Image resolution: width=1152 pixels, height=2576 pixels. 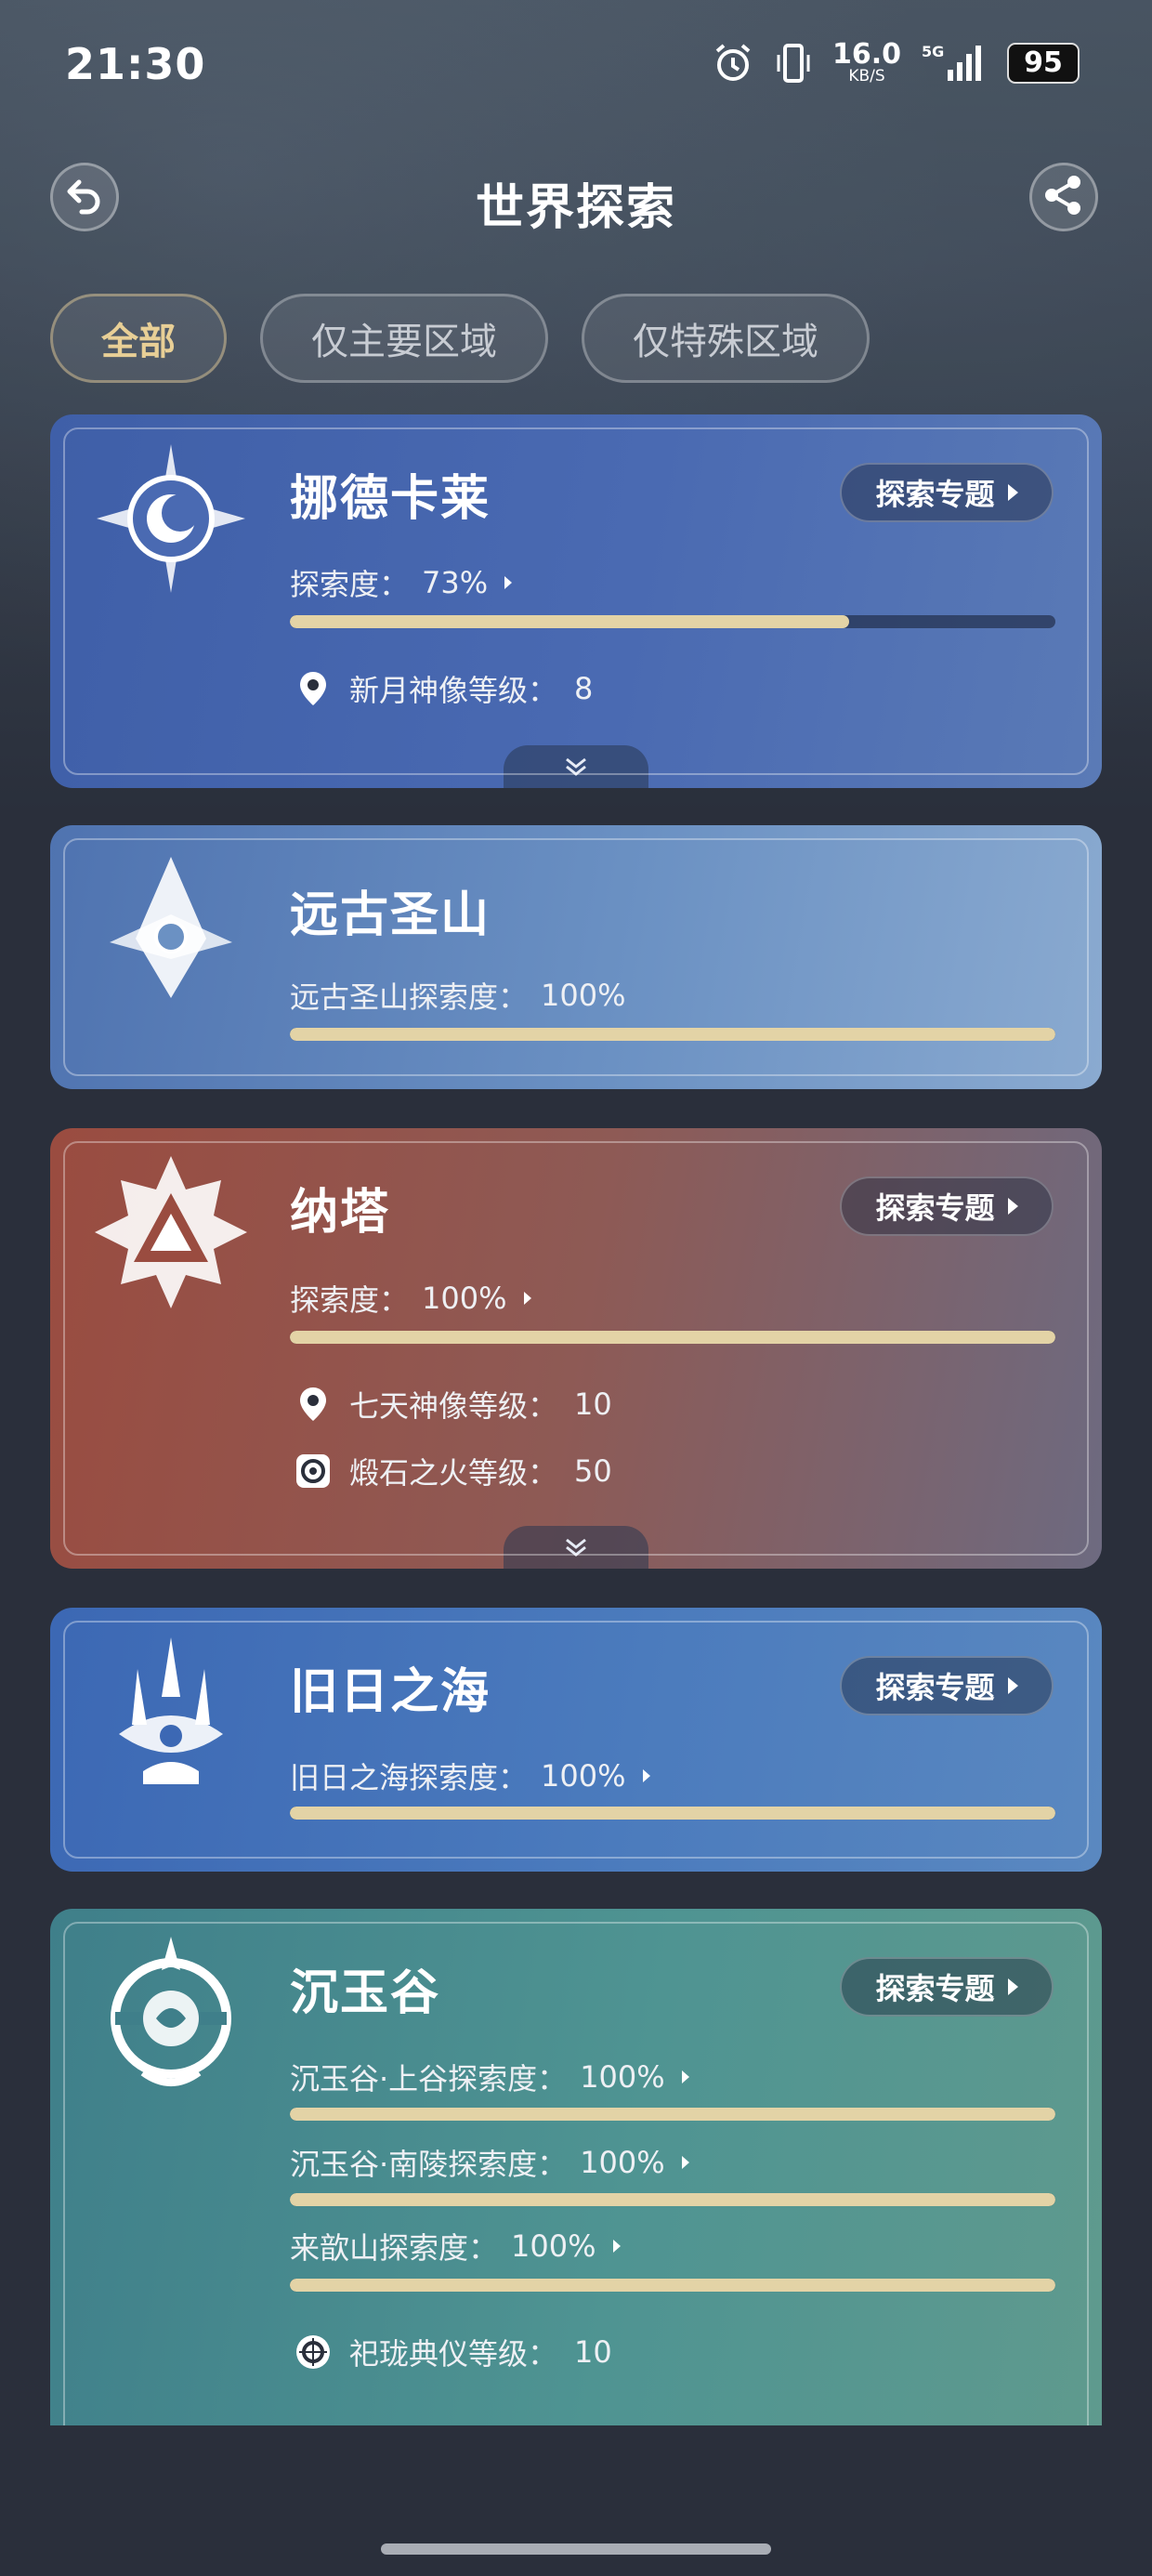 What do you see at coordinates (390, 499) in the screenshot?
I see `region-name: 挪德卡莱` at bounding box center [390, 499].